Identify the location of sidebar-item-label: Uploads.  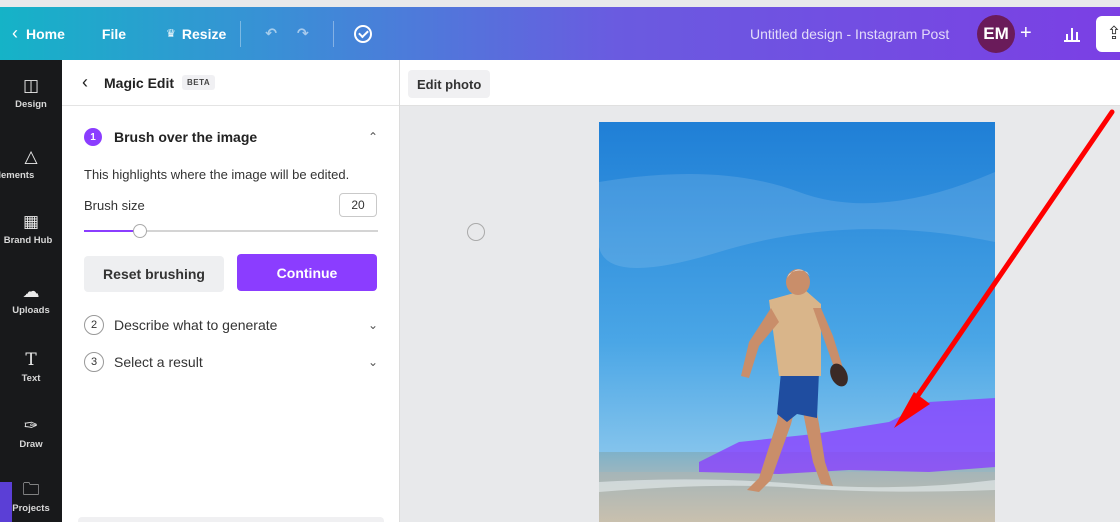
(31, 310).